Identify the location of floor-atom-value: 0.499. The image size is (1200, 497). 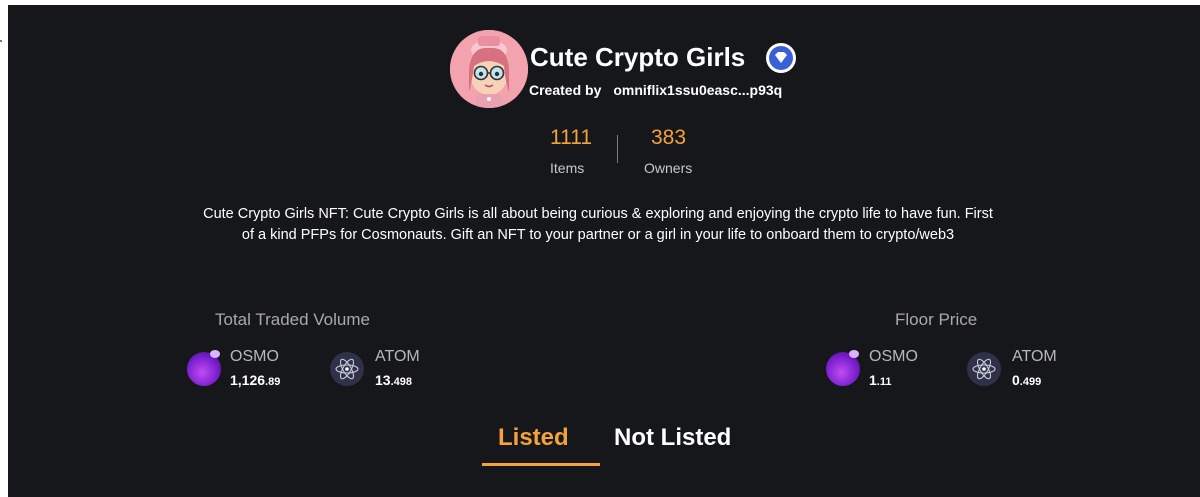
(1027, 380).